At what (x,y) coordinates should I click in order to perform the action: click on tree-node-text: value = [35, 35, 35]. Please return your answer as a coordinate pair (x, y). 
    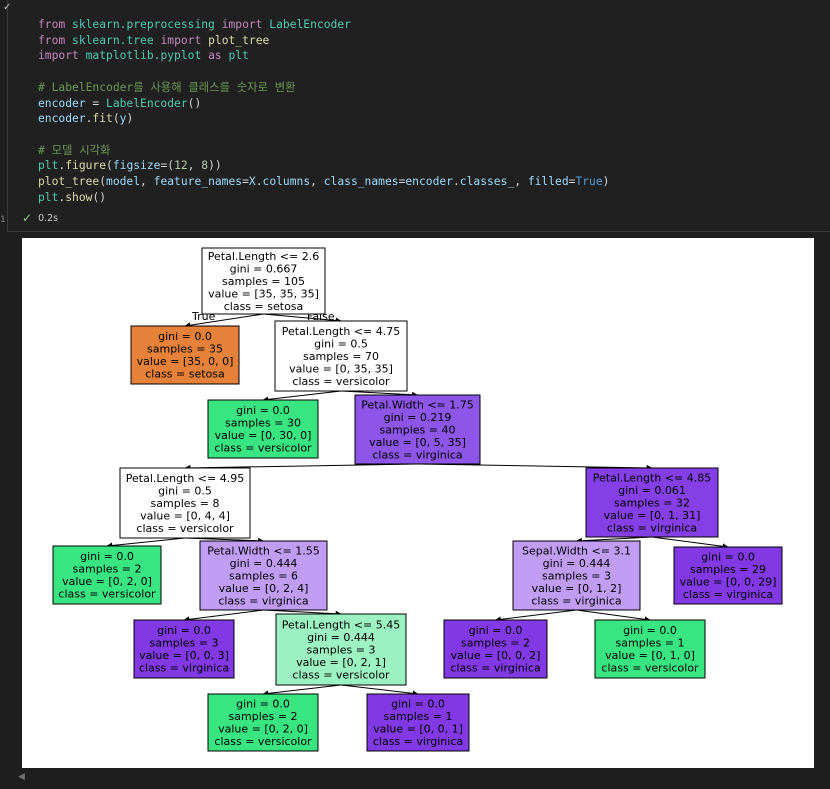
    Looking at the image, I should click on (263, 293).